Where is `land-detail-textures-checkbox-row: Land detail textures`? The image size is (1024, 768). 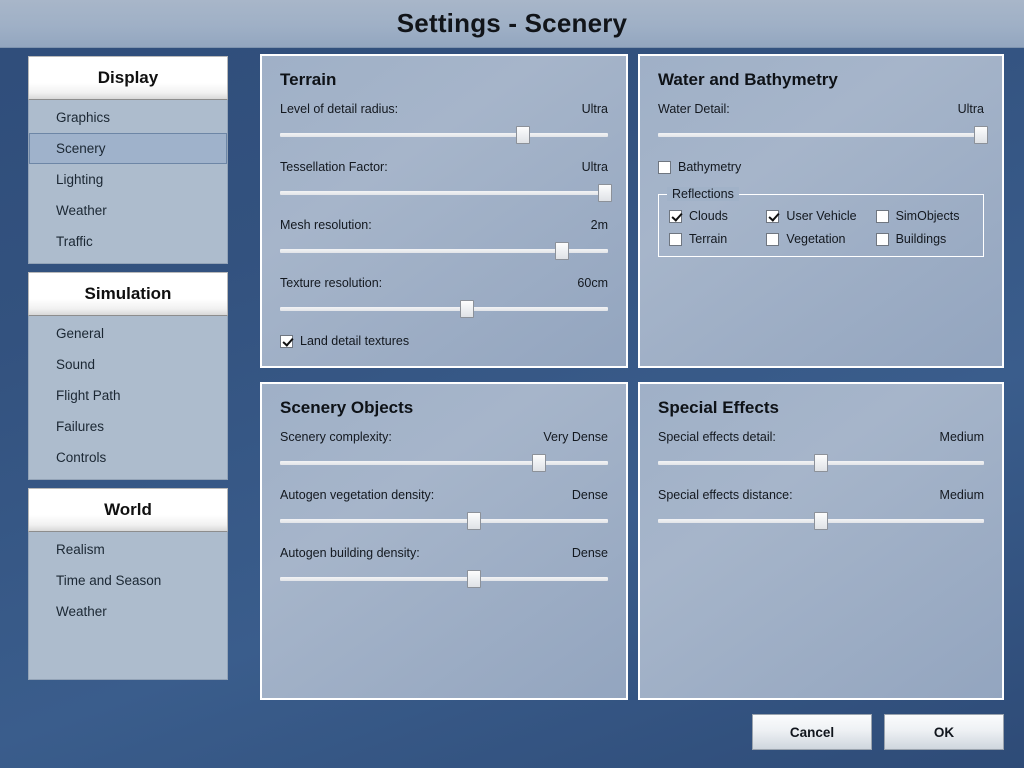 land-detail-textures-checkbox-row: Land detail textures is located at coordinates (444, 341).